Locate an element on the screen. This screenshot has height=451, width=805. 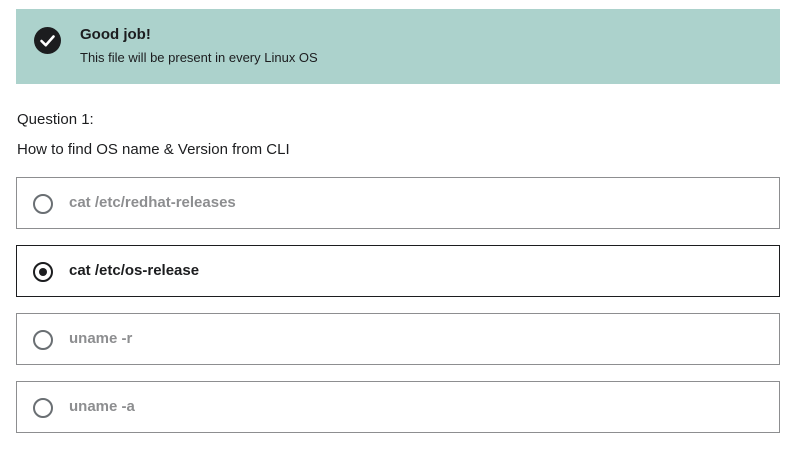
answer-option-label: uname -a is located at coordinates (102, 406).